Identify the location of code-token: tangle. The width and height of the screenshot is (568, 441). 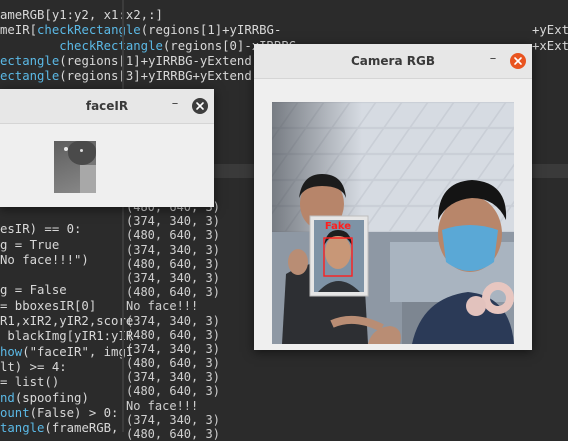
(22, 428).